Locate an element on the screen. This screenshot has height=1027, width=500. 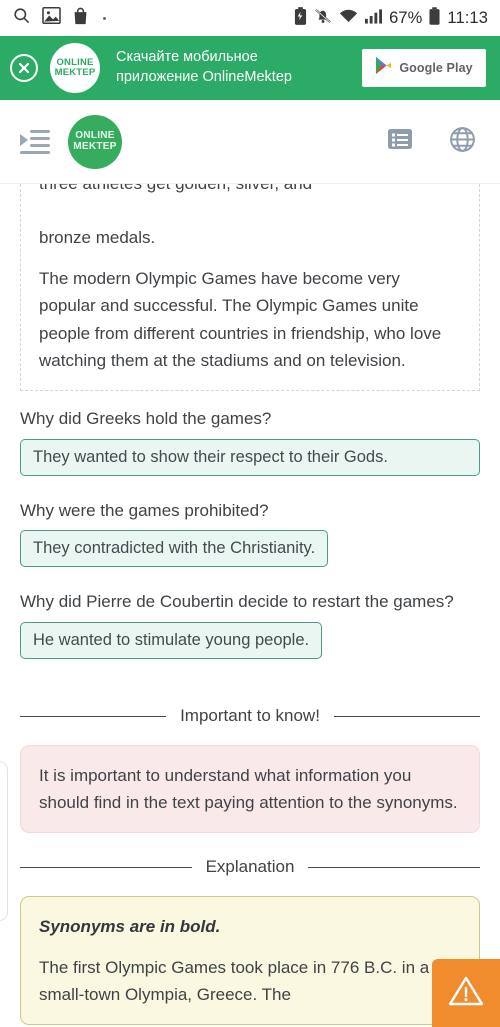
google-play-button: Google Play is located at coordinates (424, 68).